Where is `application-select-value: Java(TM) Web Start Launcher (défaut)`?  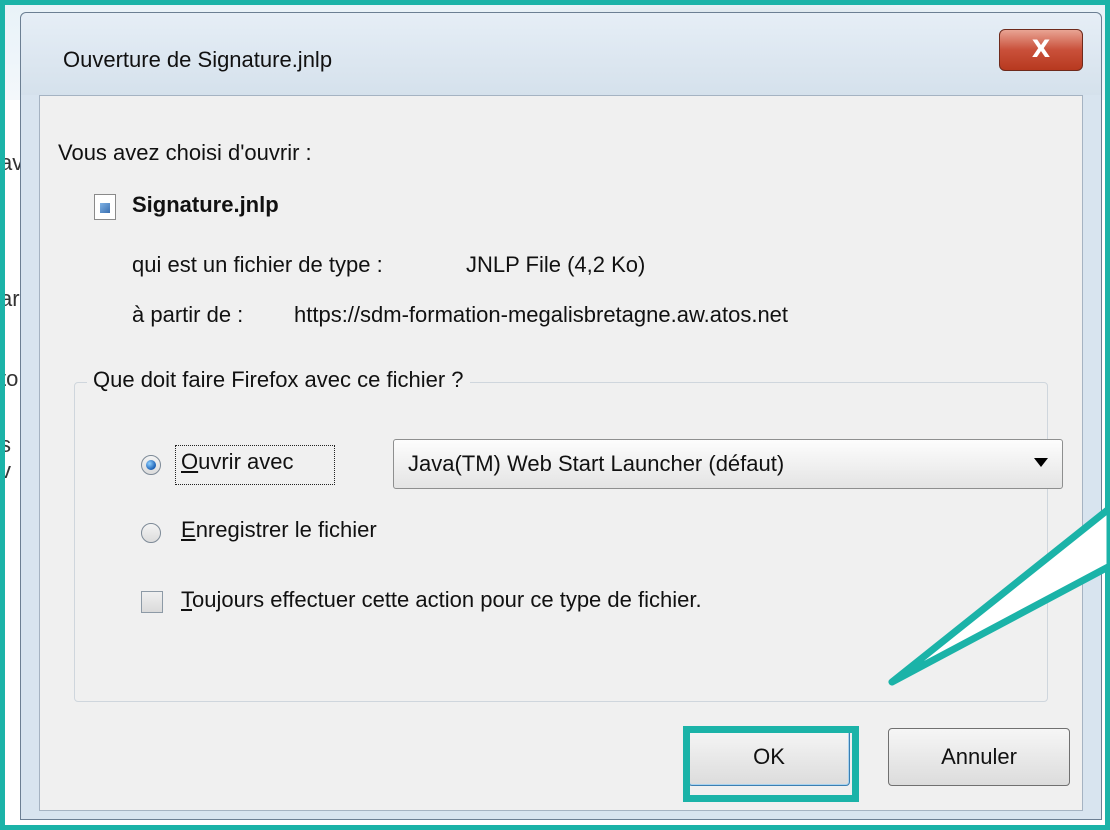
application-select-value: Java(TM) Web Start Launcher (défaut) is located at coordinates (596, 463).